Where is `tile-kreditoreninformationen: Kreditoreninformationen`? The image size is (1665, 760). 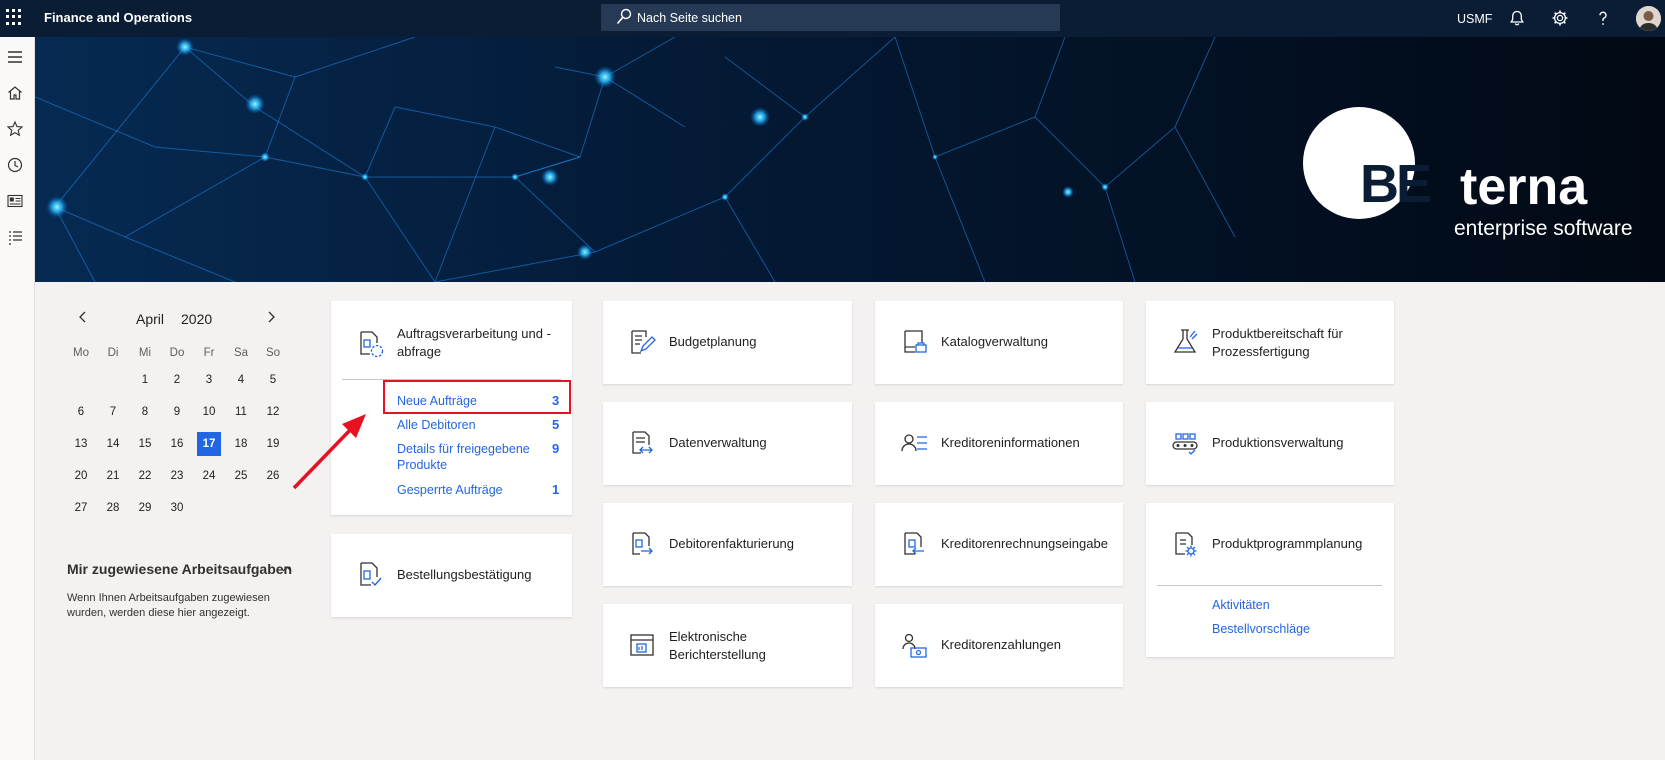 tile-kreditoreninformationen: Kreditoreninformationen is located at coordinates (999, 443).